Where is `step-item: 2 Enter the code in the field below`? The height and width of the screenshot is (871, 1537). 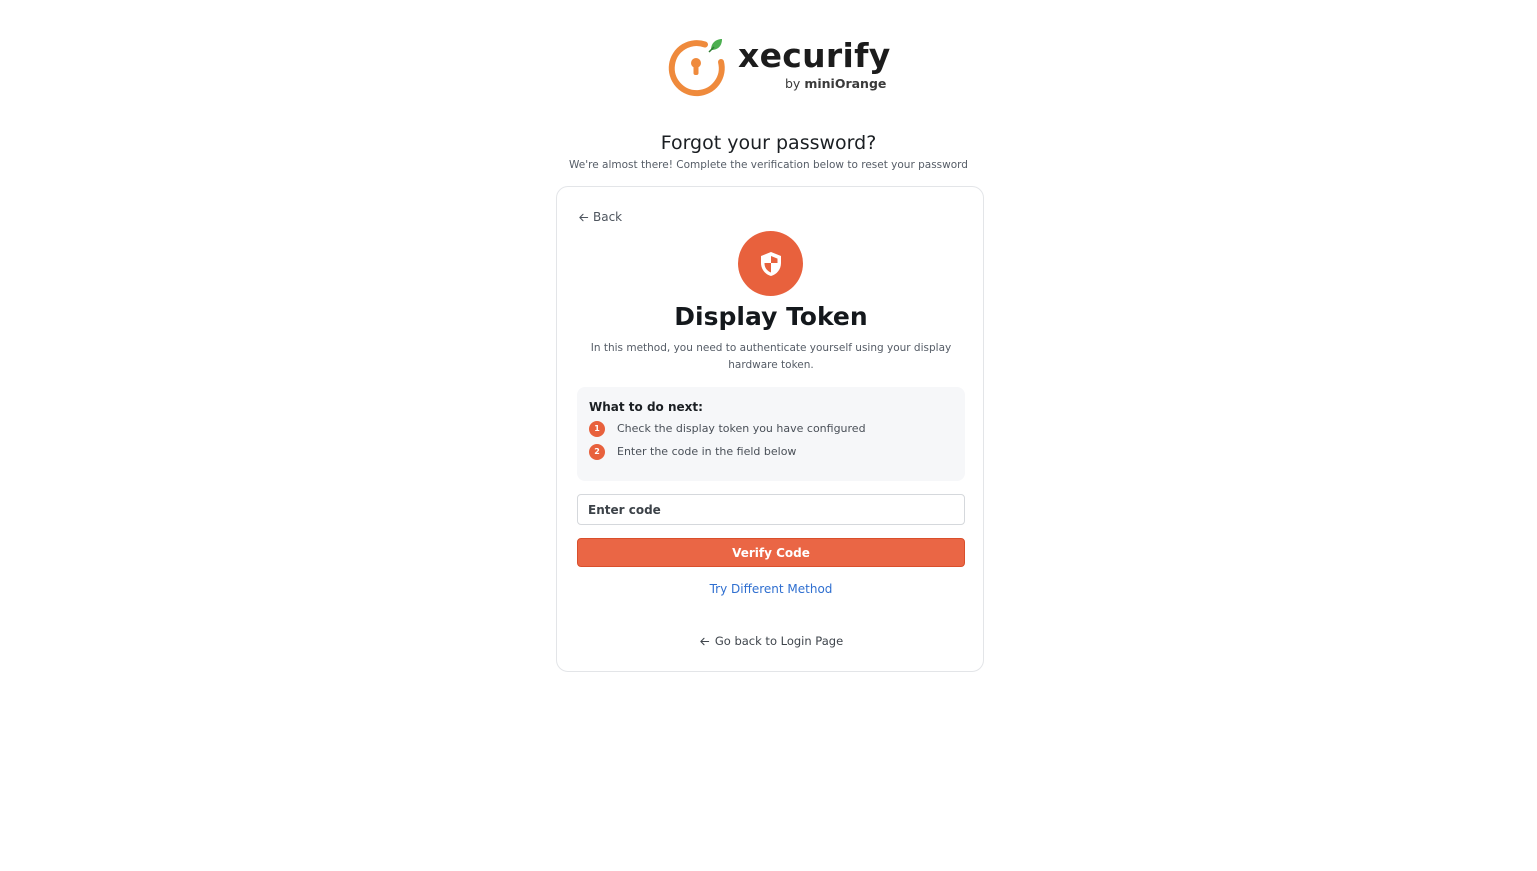
step-item: 2 Enter the code in the field below is located at coordinates (692, 452).